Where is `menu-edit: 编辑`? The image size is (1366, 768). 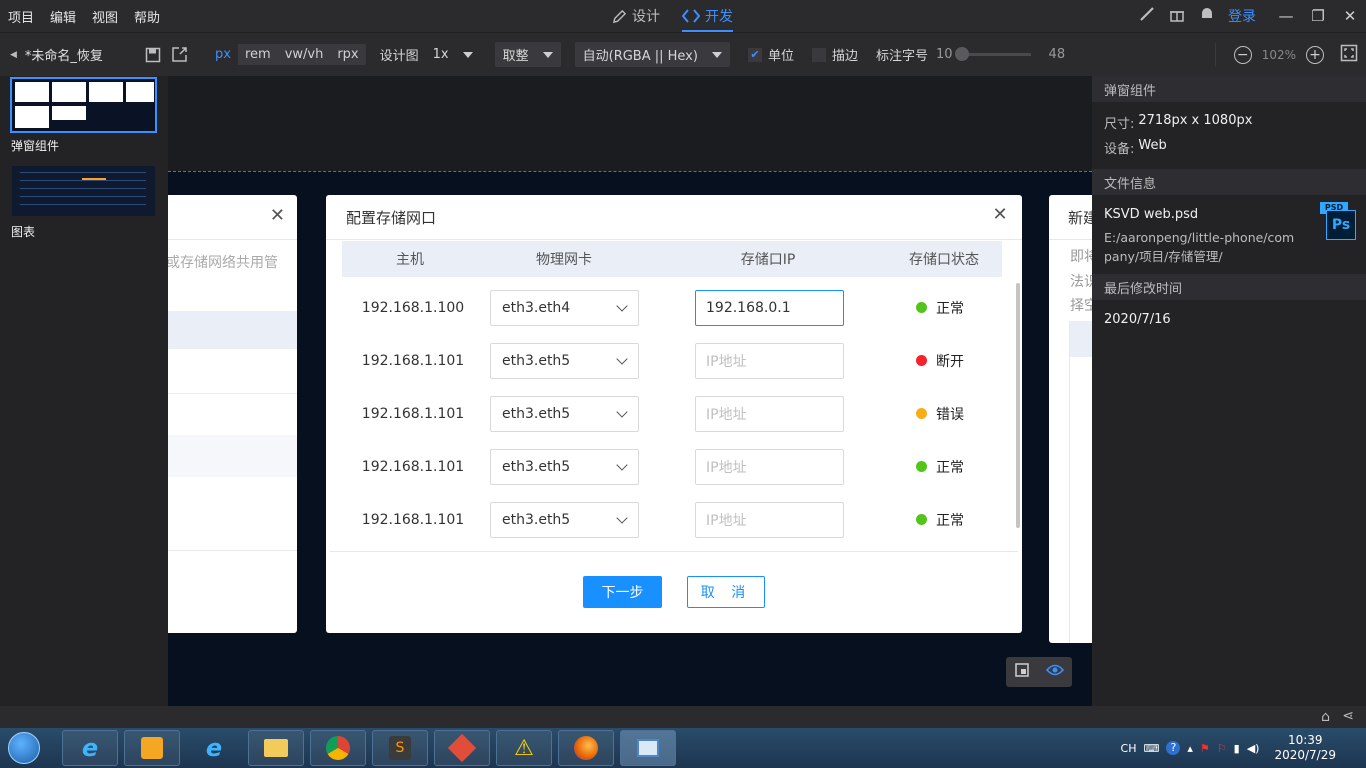
menu-edit: 编辑 is located at coordinates (63, 16).